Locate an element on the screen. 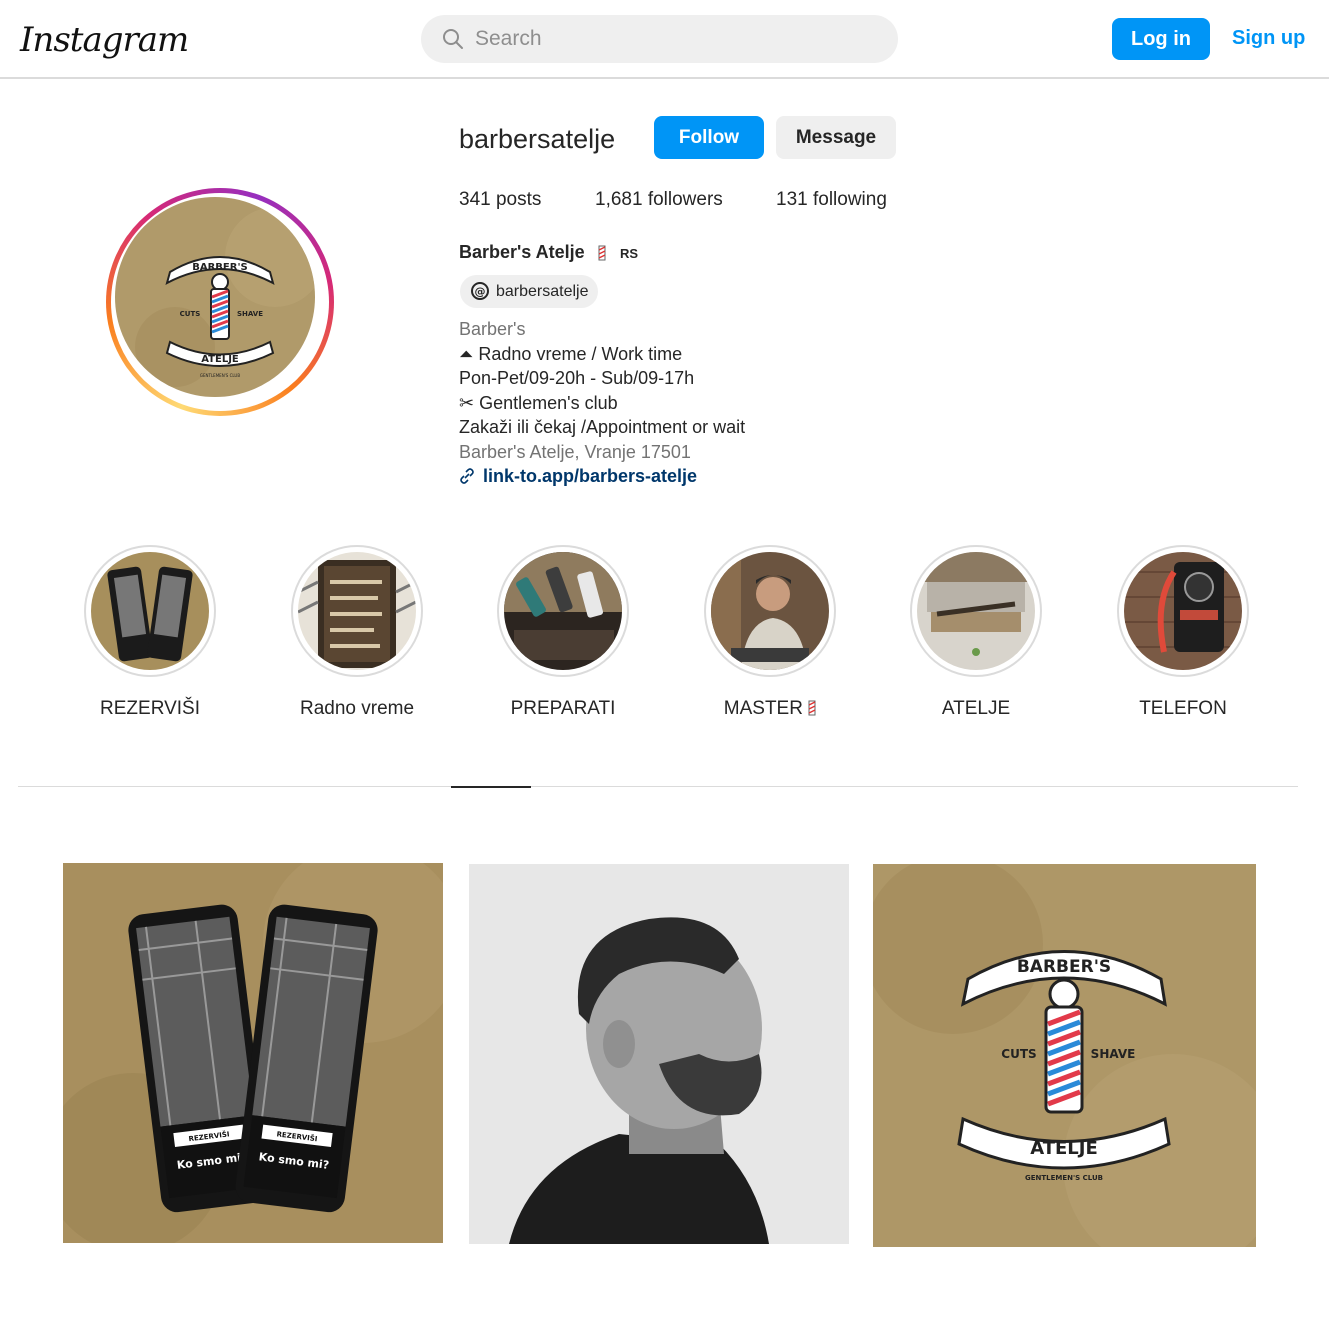  search-box is located at coordinates (659, 39).